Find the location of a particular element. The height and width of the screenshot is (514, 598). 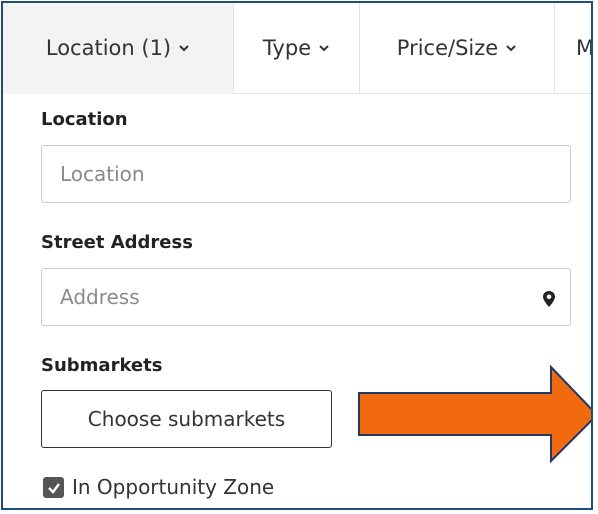

tab-type: Type is located at coordinates (297, 48).